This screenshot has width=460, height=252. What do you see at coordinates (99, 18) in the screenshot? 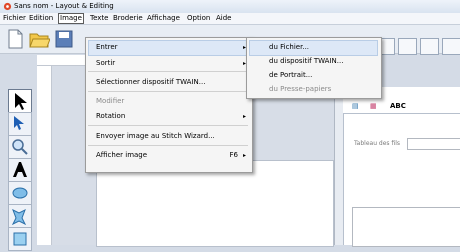
I see `menu-texte: Texte` at bounding box center [99, 18].